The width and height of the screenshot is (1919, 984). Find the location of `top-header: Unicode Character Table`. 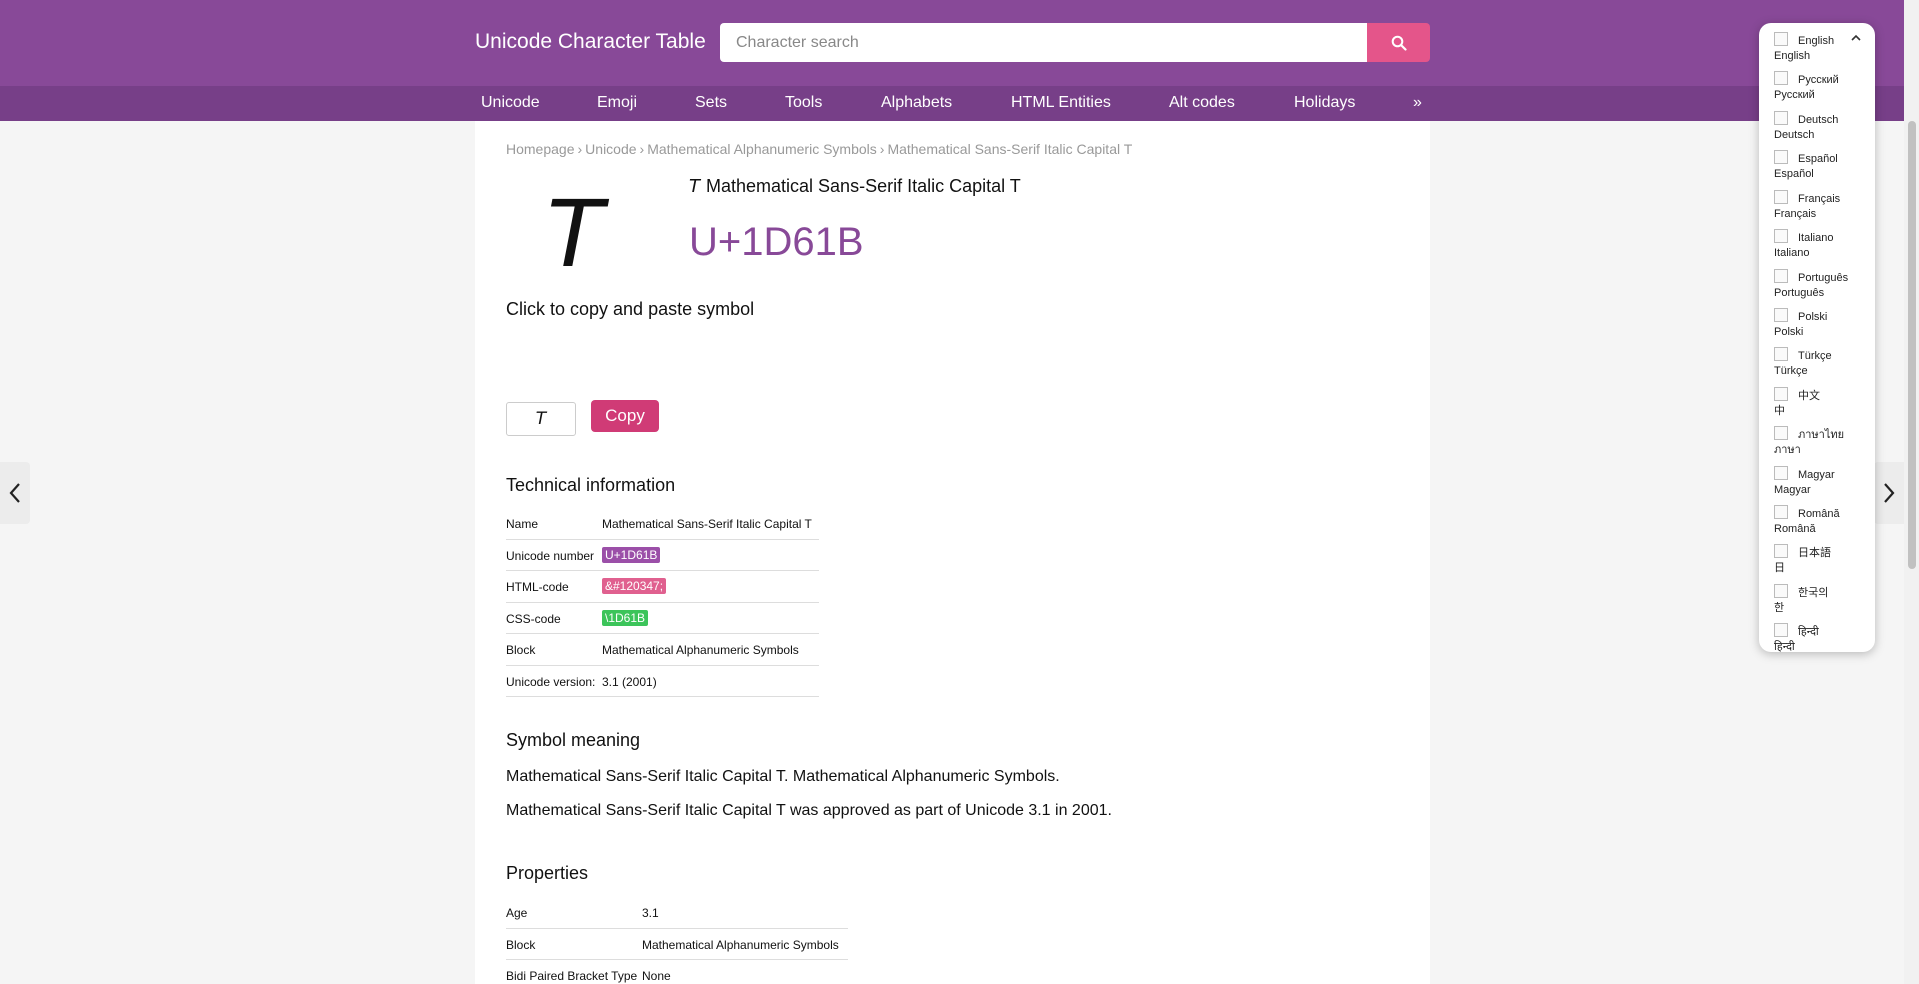

top-header: Unicode Character Table is located at coordinates (959, 43).